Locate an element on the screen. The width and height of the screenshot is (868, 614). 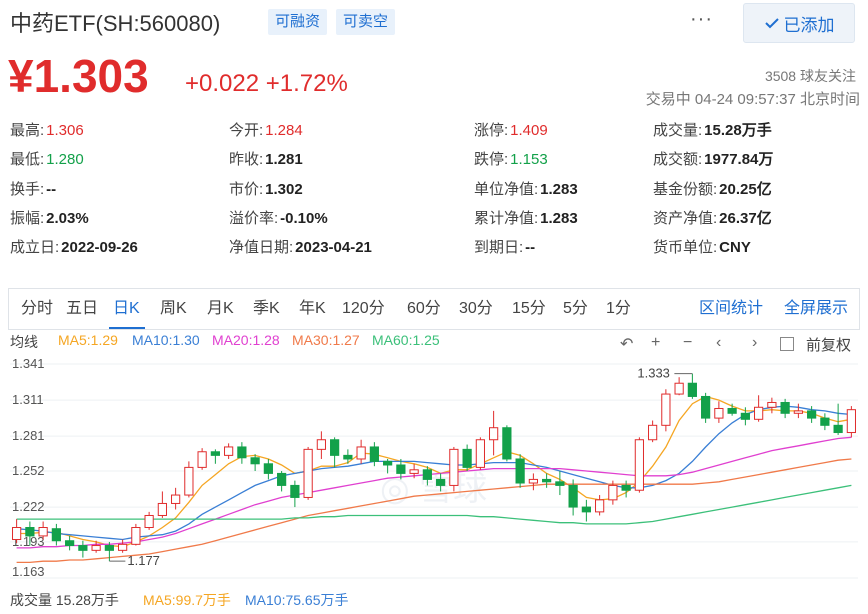
chevron-left-icon: ‹ is located at coordinates (718, 343).